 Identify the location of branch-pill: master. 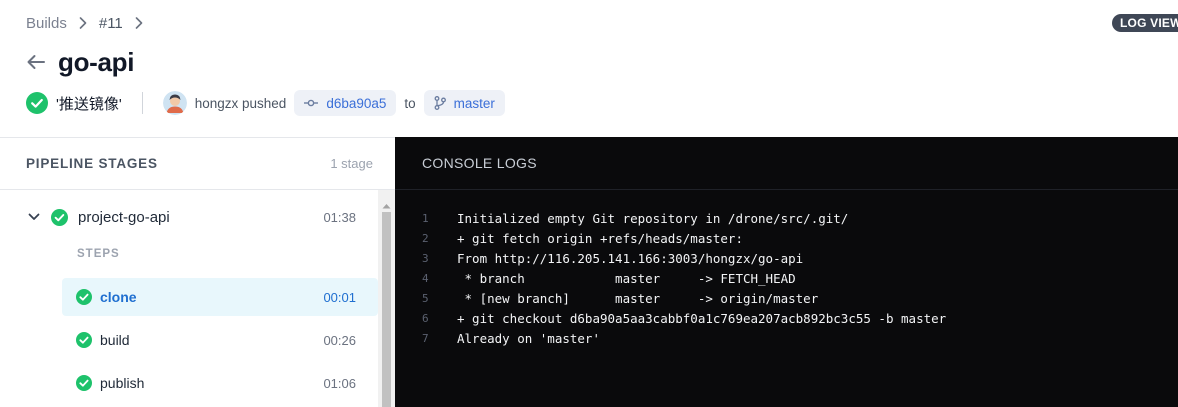
(464, 103).